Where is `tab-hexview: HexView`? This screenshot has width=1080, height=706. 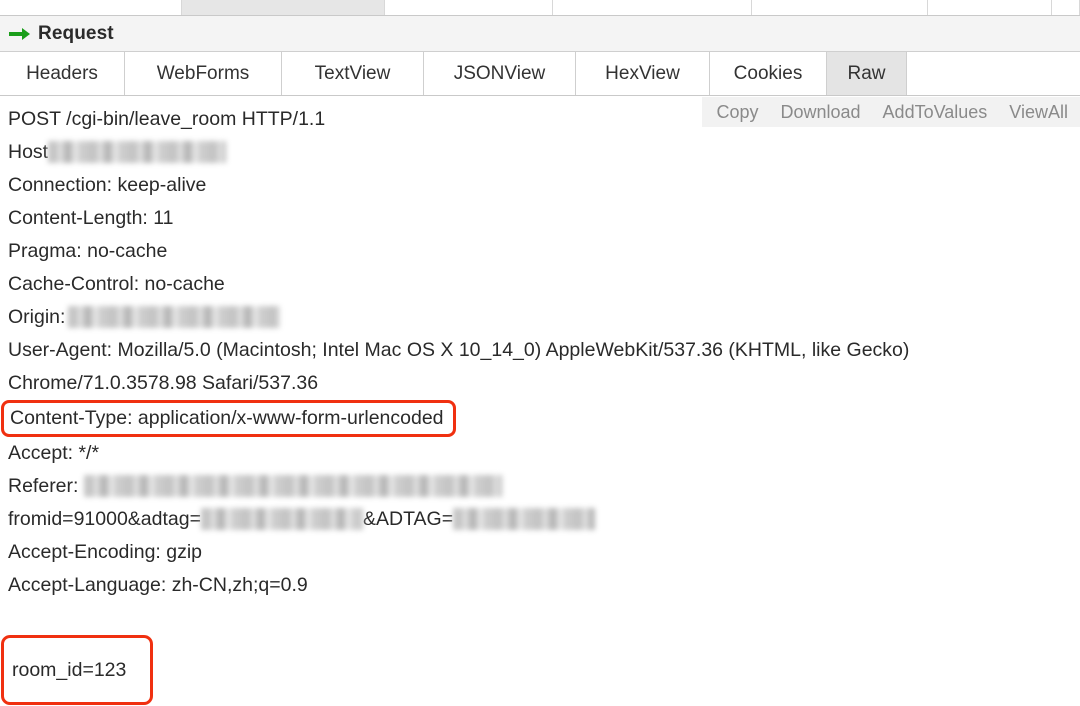 tab-hexview: HexView is located at coordinates (643, 73).